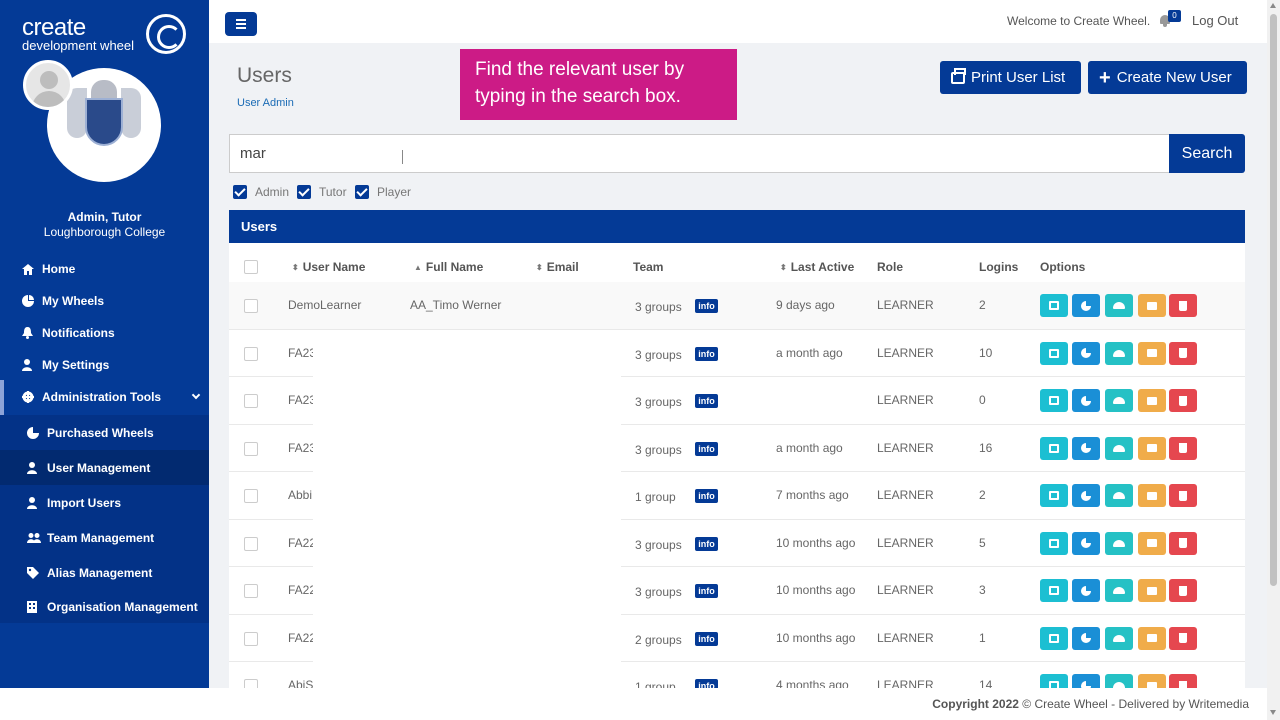  Describe the element at coordinates (265, 103) in the screenshot. I see `breadcrumb: User Admin` at that location.